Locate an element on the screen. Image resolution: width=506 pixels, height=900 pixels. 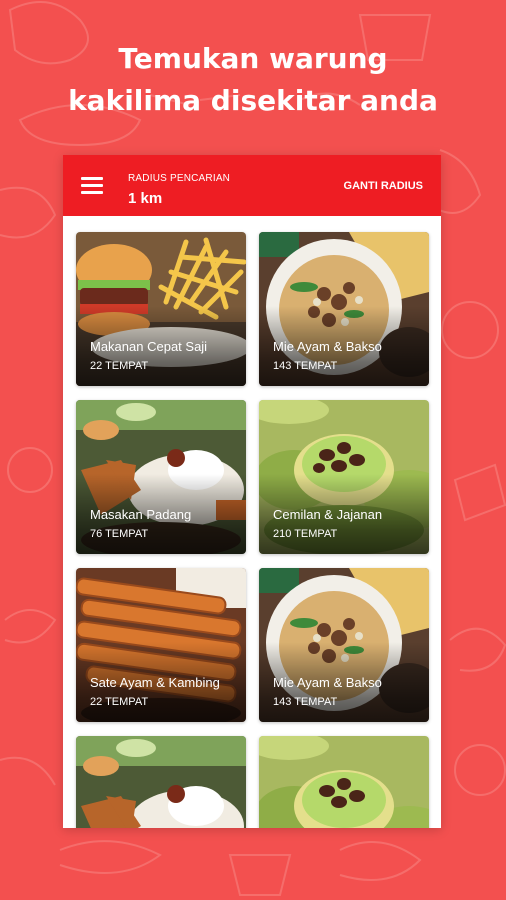
hamburger-menu-icon is located at coordinates (92, 185).